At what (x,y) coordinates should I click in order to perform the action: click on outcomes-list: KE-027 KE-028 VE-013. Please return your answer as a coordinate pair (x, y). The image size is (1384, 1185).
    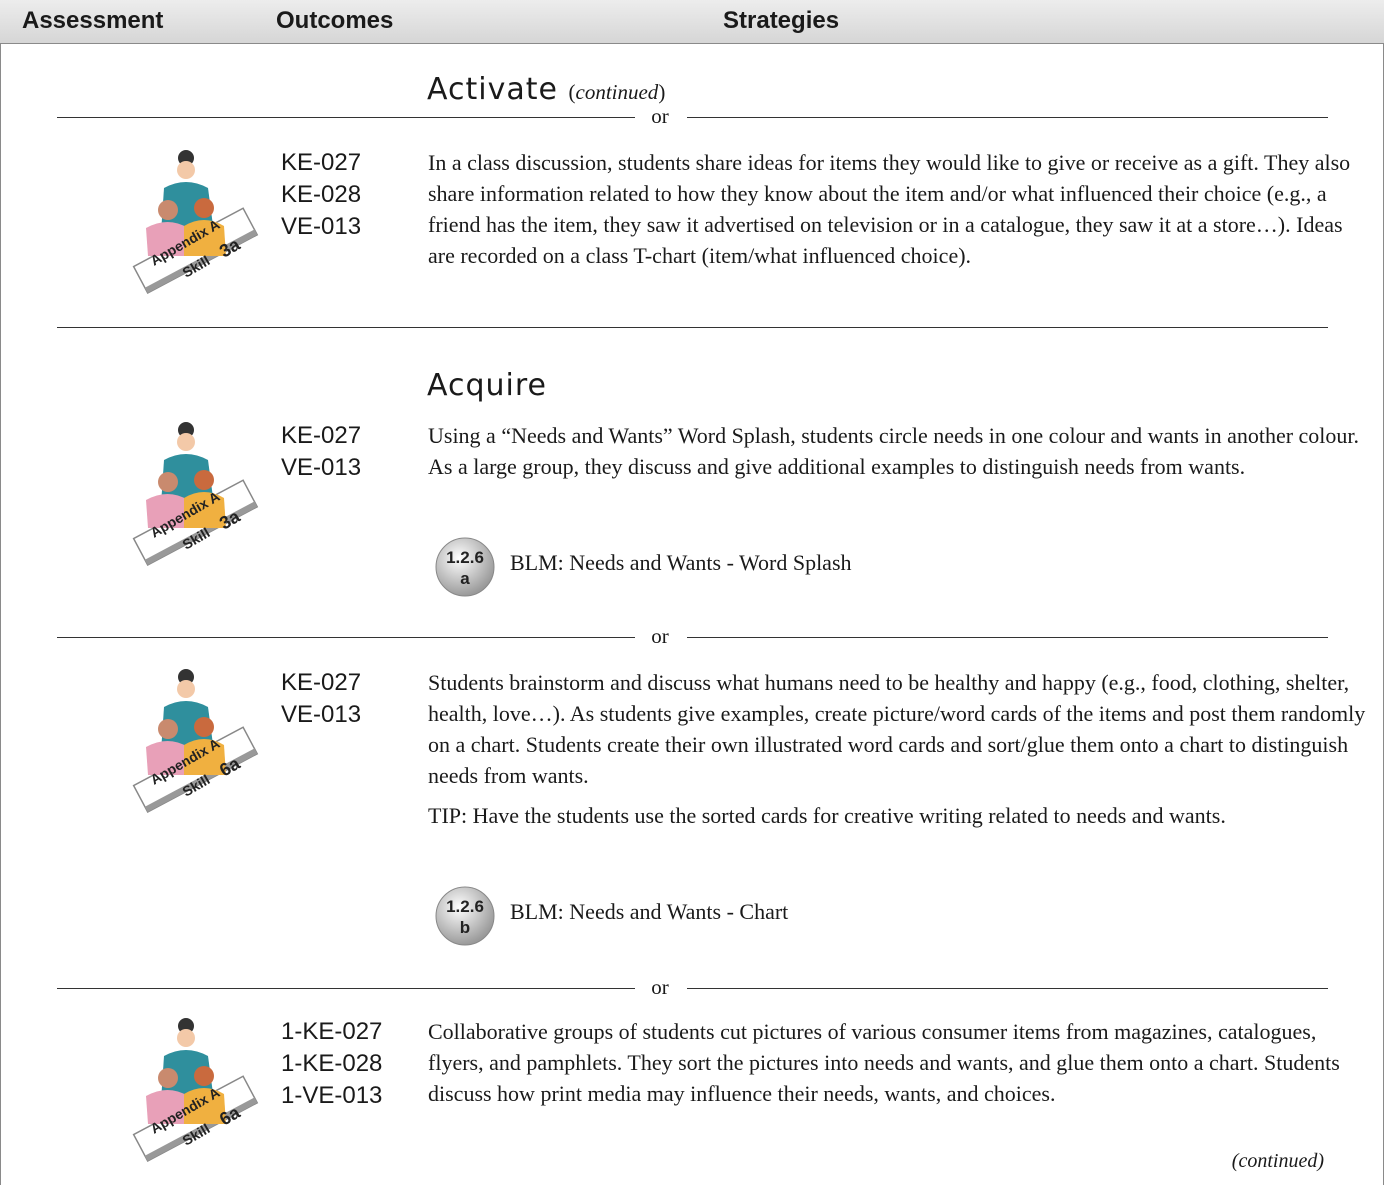
    Looking at the image, I should click on (321, 195).